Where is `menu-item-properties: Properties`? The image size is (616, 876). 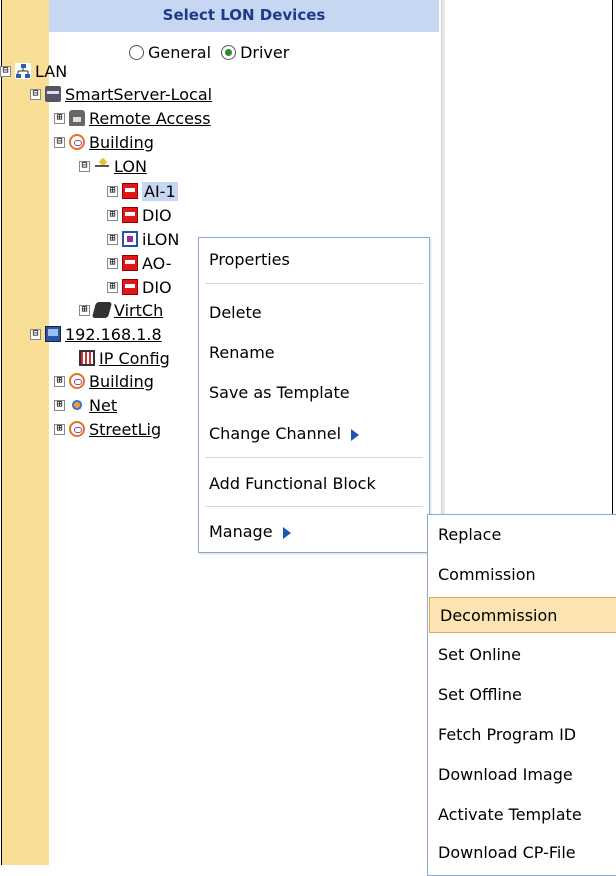
menu-item-properties: Properties is located at coordinates (314, 260).